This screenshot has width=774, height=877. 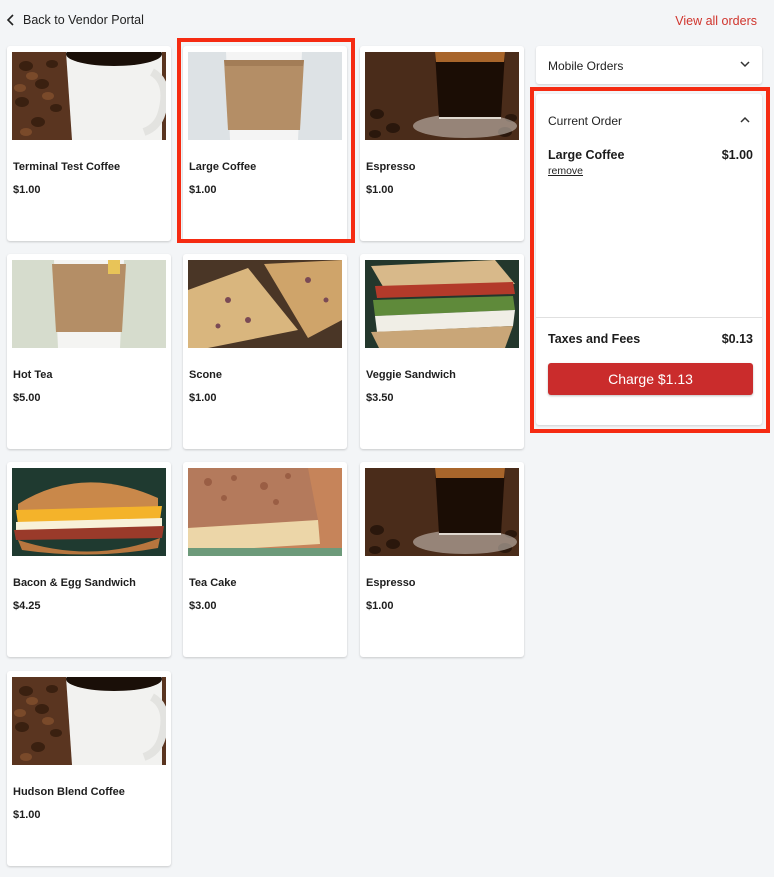 What do you see at coordinates (83, 20) in the screenshot?
I see `back-link-label: Back to Vendor Portal` at bounding box center [83, 20].